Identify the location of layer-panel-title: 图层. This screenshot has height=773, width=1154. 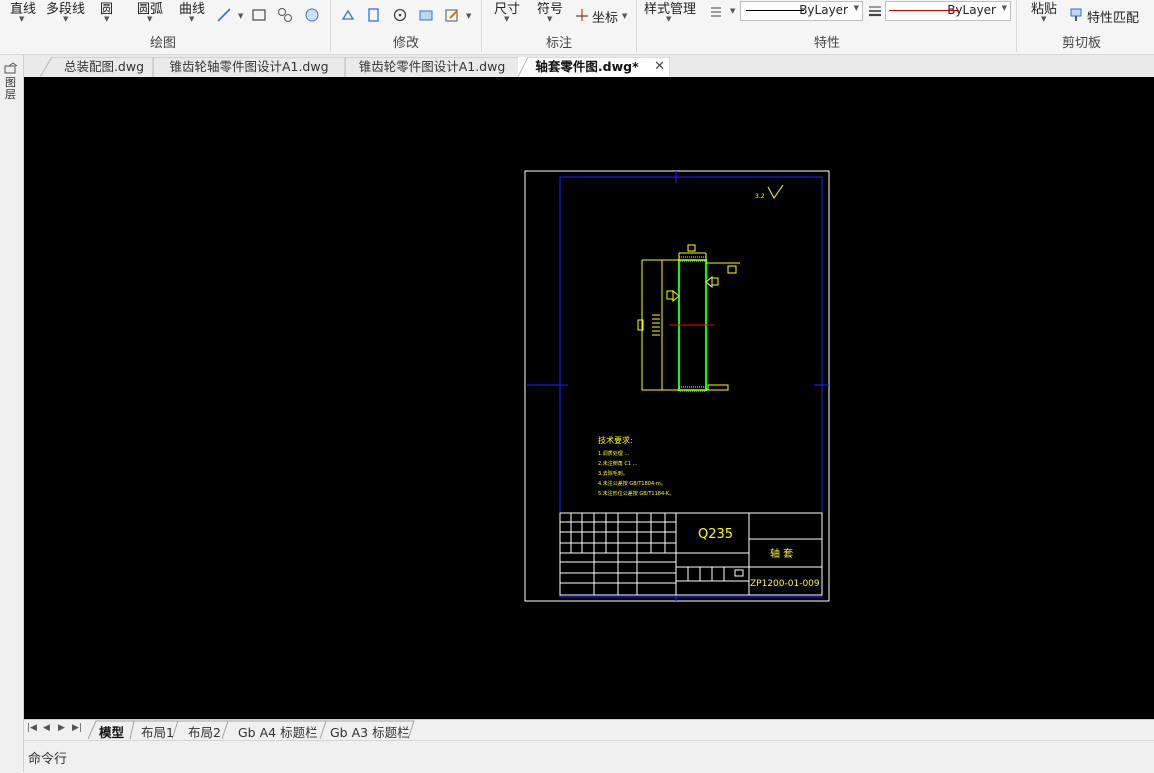
(11, 89).